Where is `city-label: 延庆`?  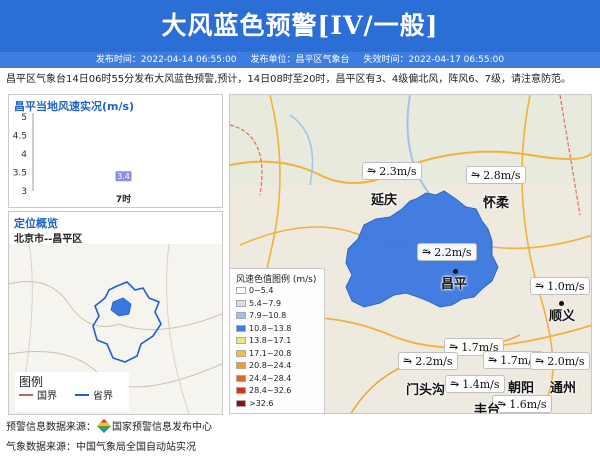
city-label: 延庆 is located at coordinates (384, 200).